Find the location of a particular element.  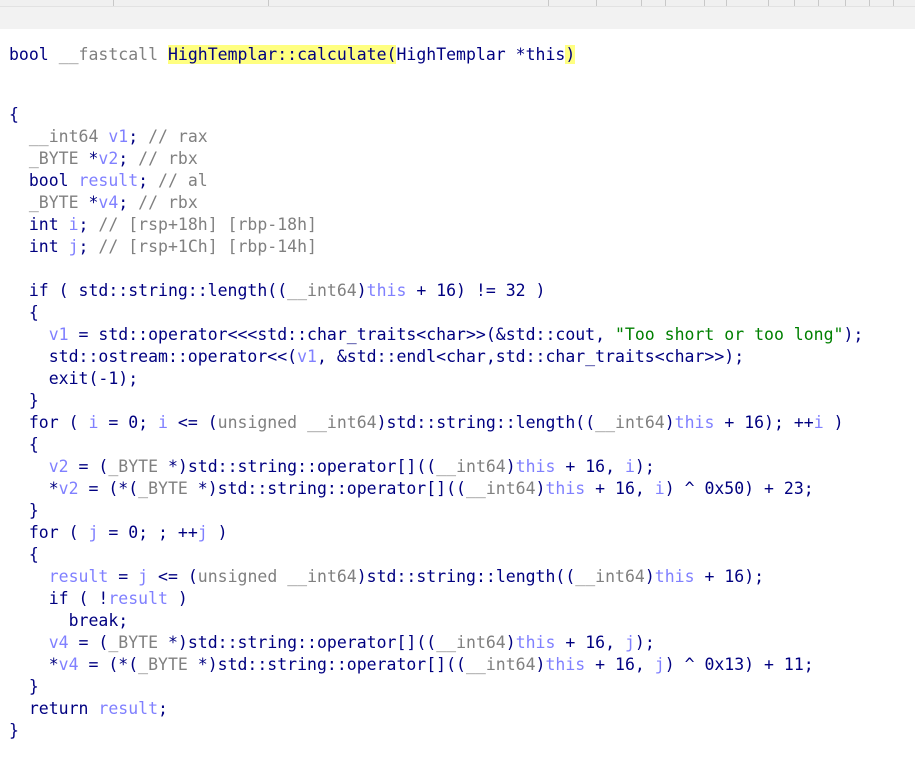

code-line: _BYTE *v2; // rbx is located at coordinates (436, 159).